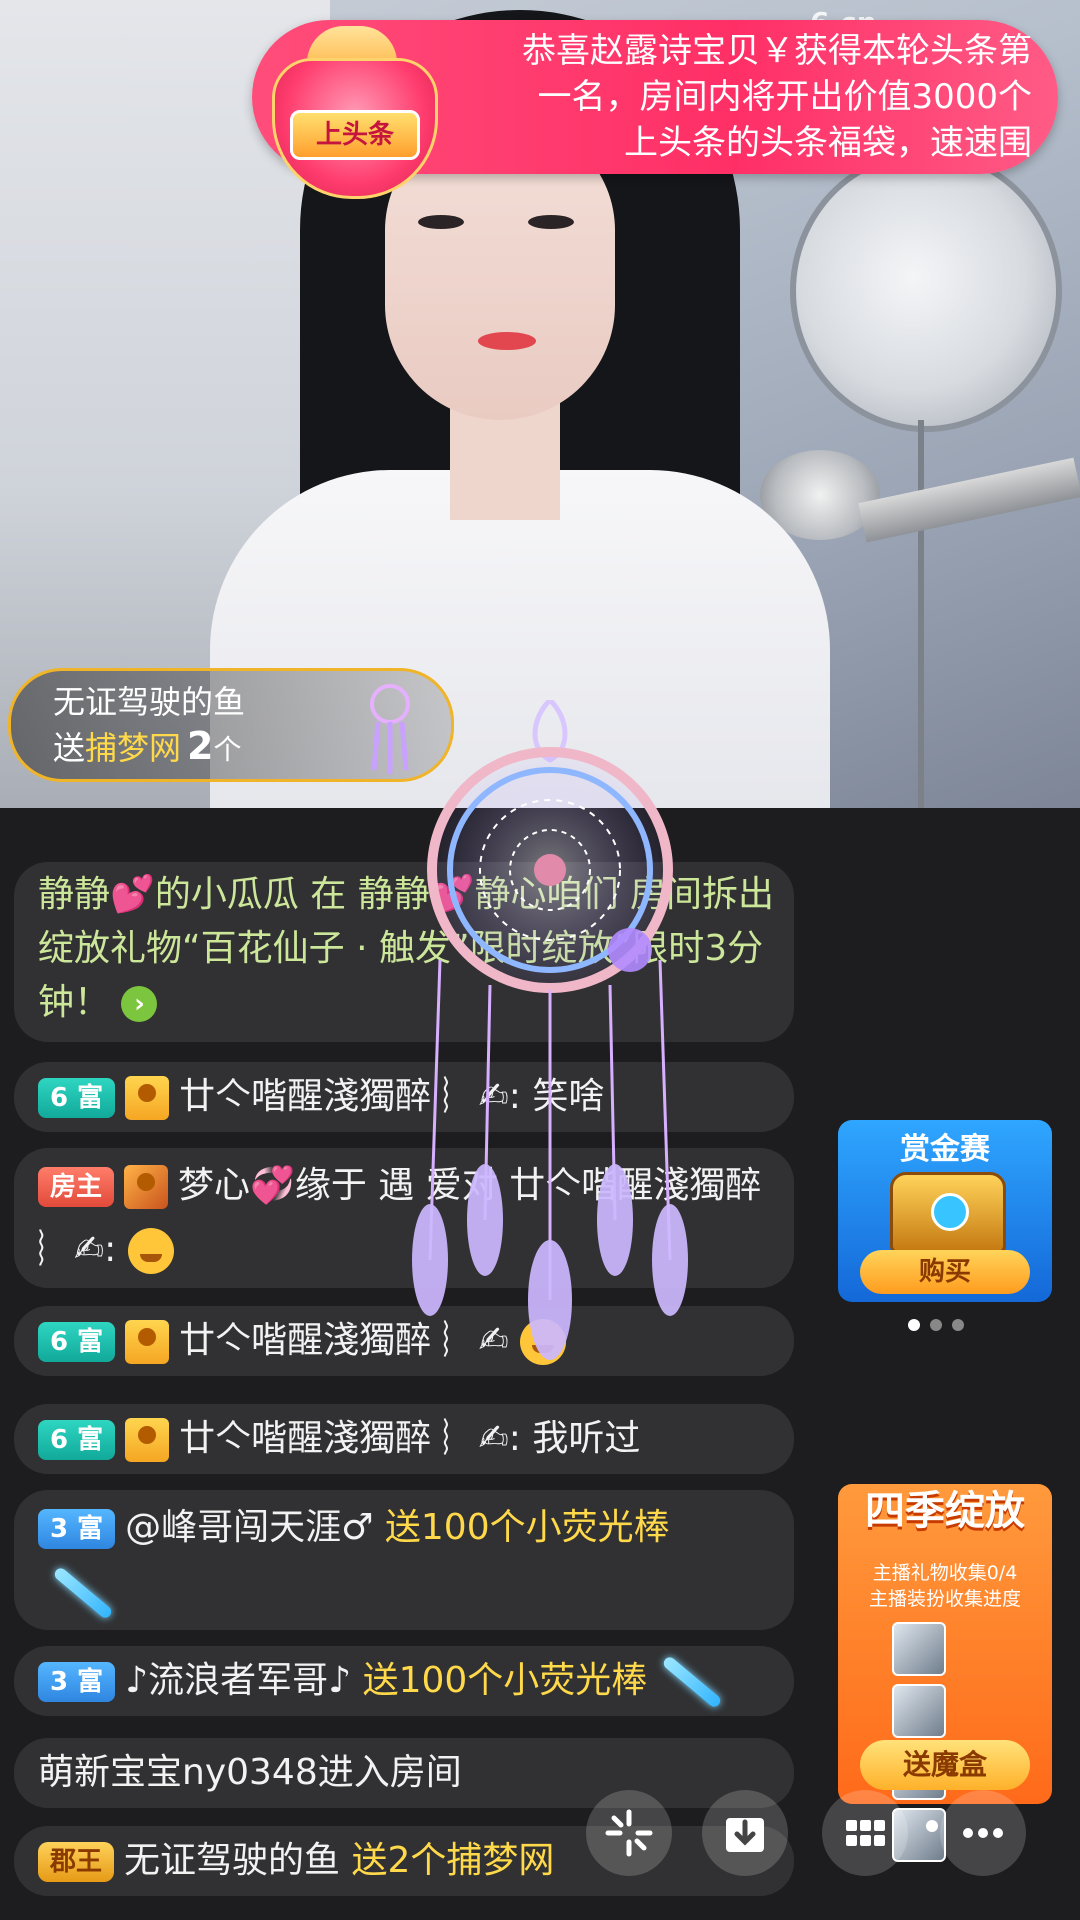 This screenshot has width=1080, height=1920. What do you see at coordinates (149, 702) in the screenshot?
I see `gift-toast-user: 无证驾驶的鱼` at bounding box center [149, 702].